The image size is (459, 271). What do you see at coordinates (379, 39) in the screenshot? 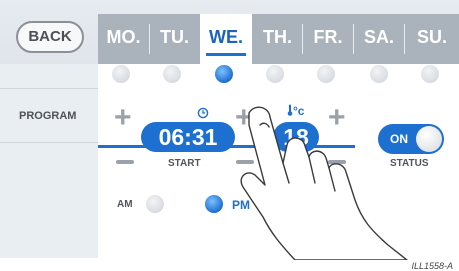
I see `tab-saturday: SA.` at bounding box center [379, 39].